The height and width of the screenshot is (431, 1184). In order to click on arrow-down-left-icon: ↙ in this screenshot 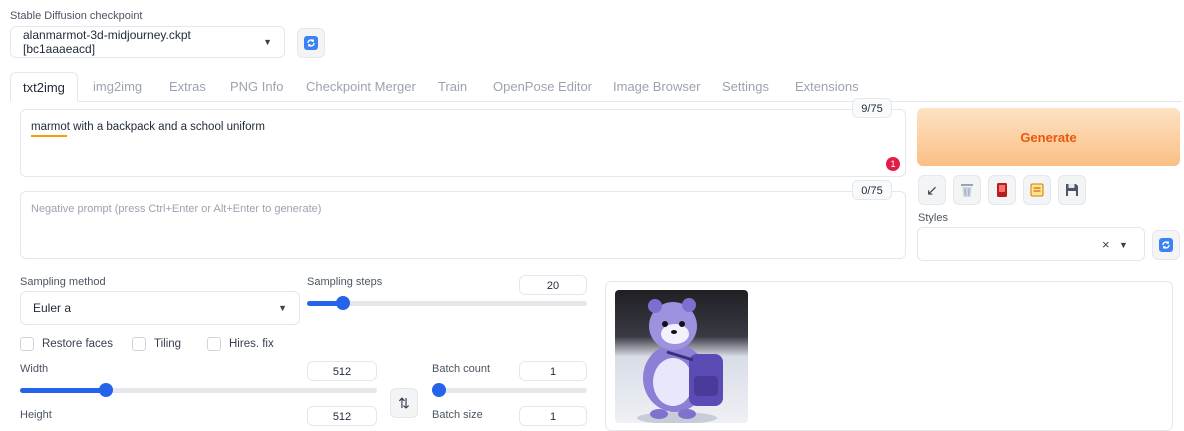, I will do `click(932, 190)`.